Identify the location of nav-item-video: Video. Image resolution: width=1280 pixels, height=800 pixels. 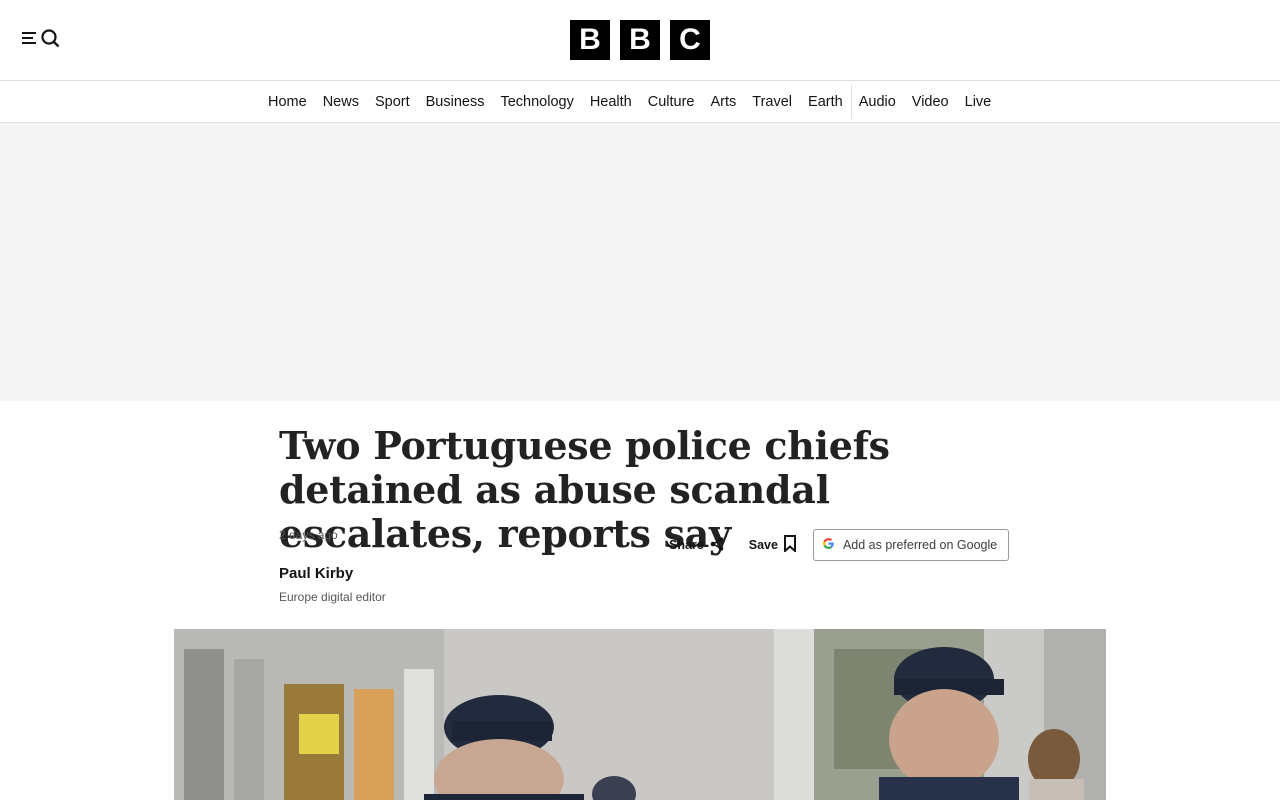
(930, 102).